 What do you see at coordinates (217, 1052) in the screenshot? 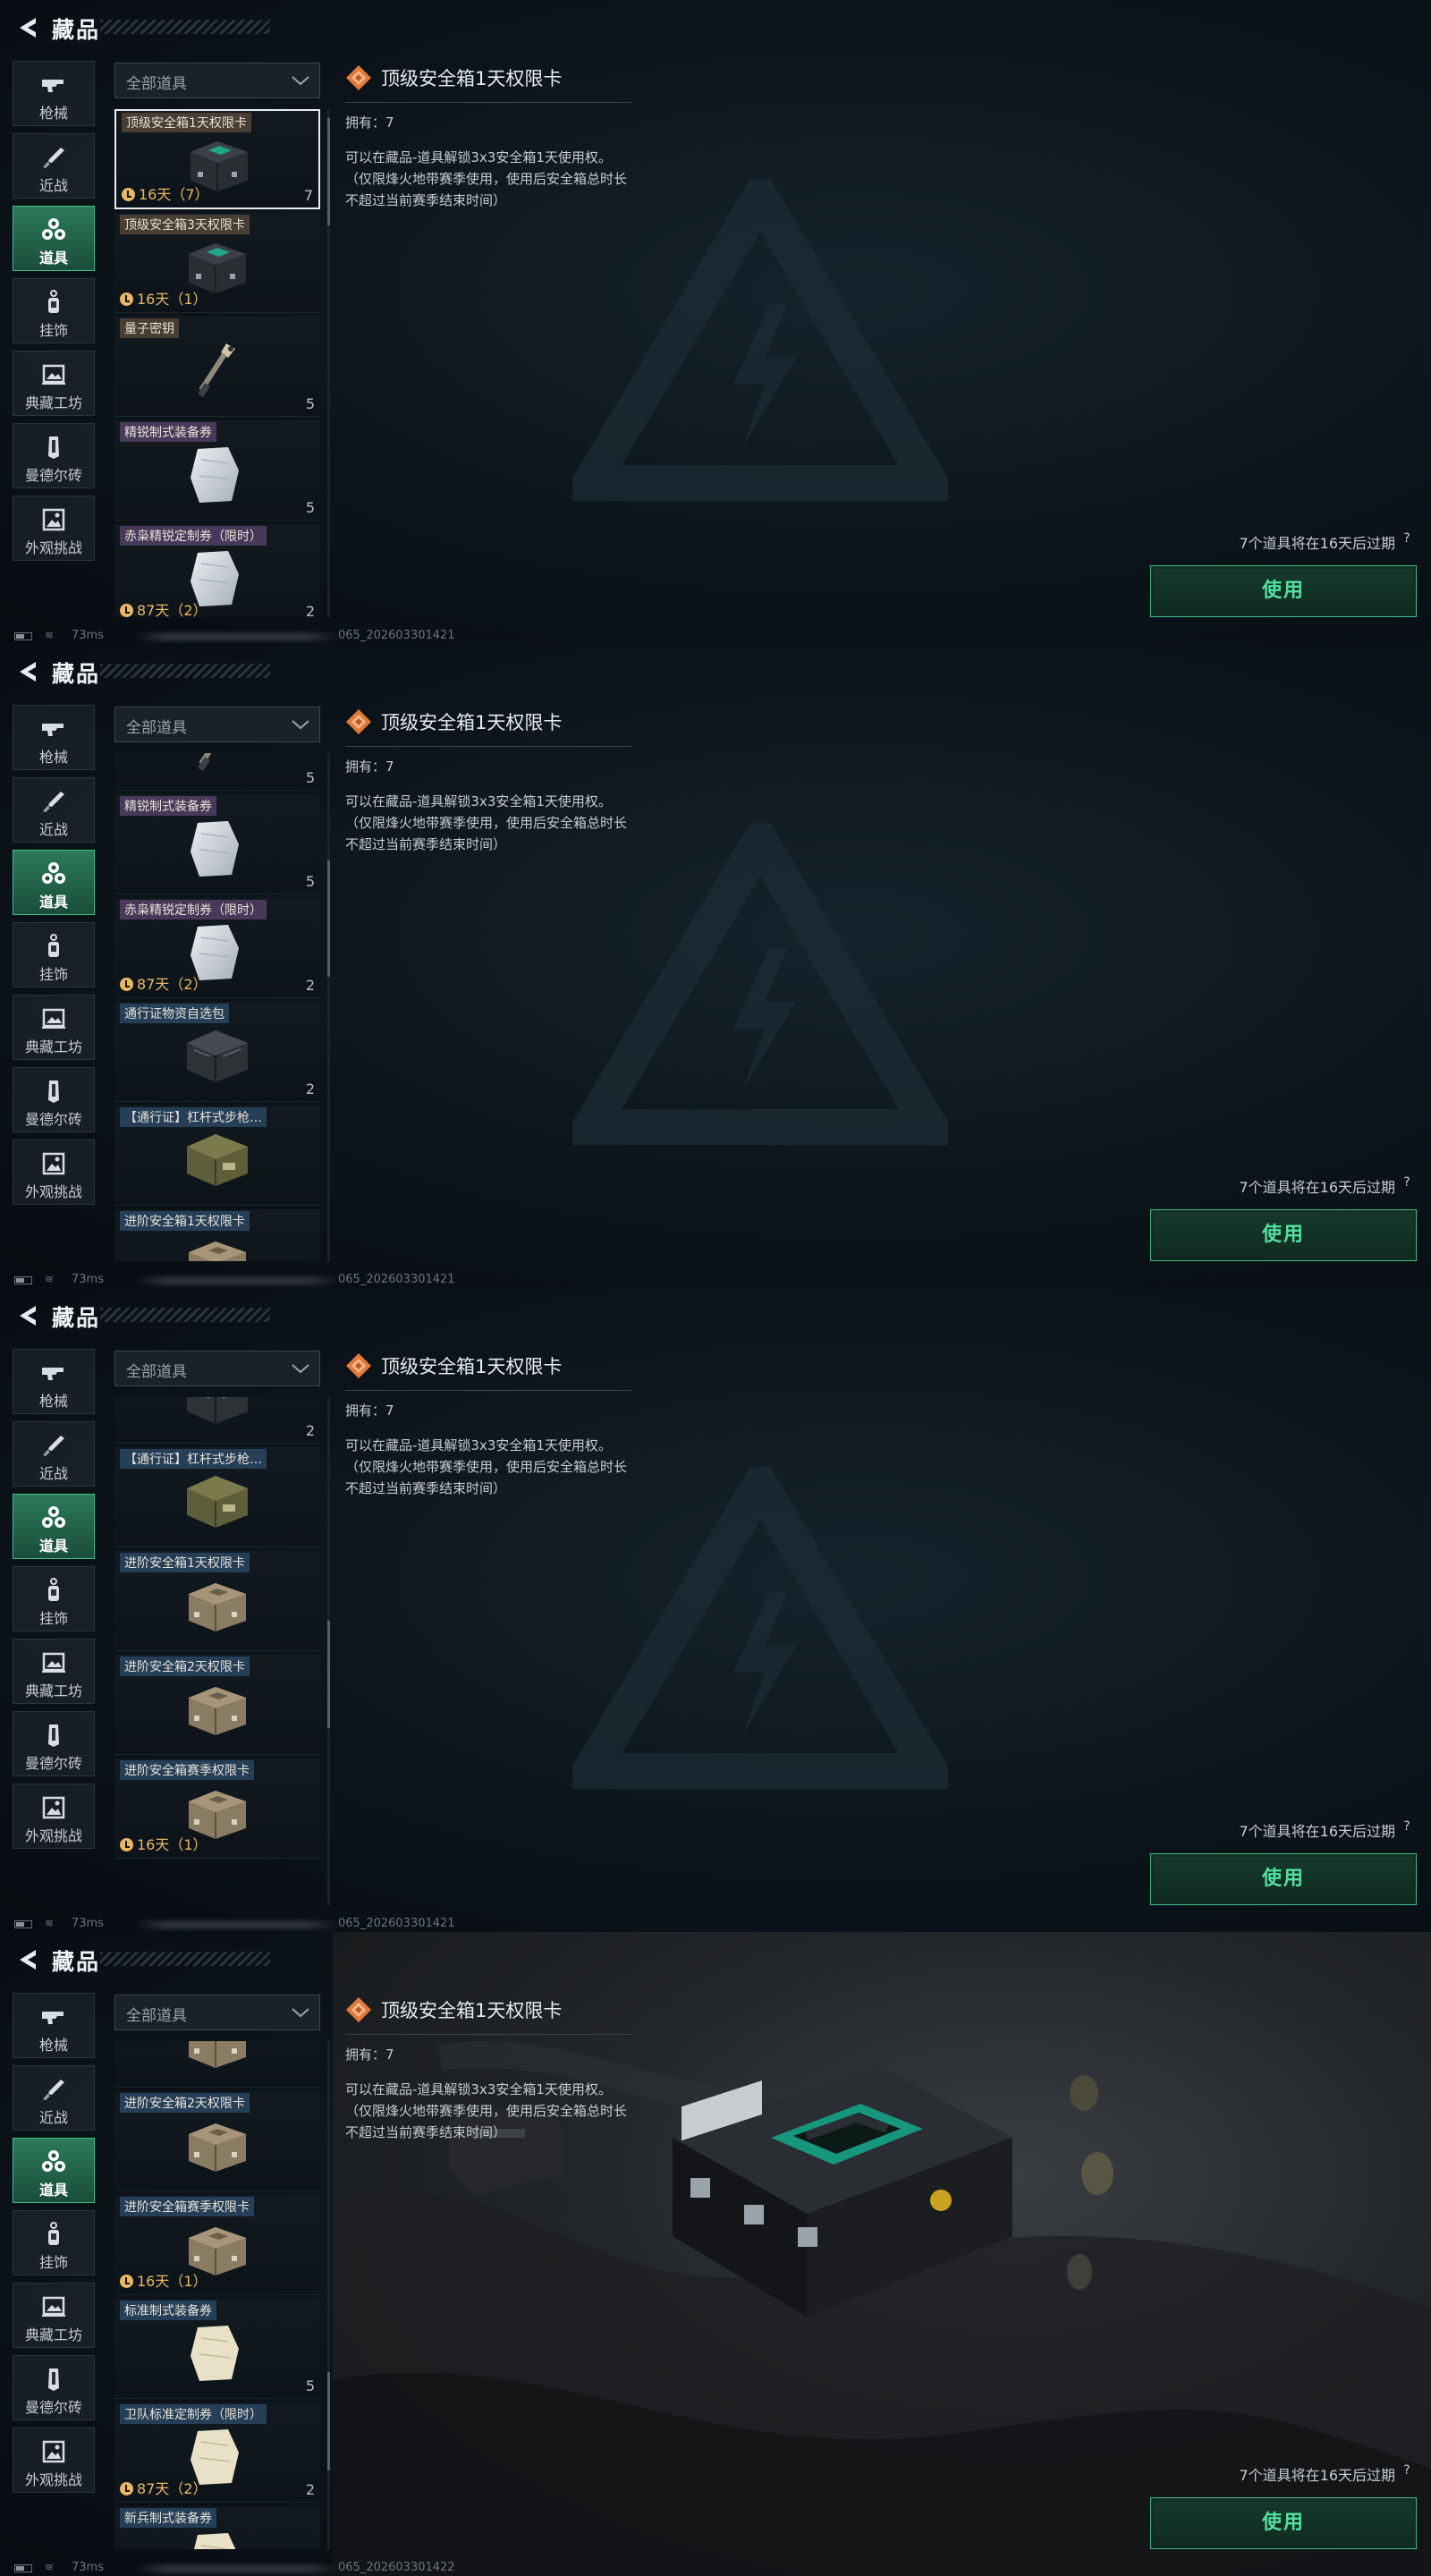
I see `list-item: 通行证物资自选包 2` at bounding box center [217, 1052].